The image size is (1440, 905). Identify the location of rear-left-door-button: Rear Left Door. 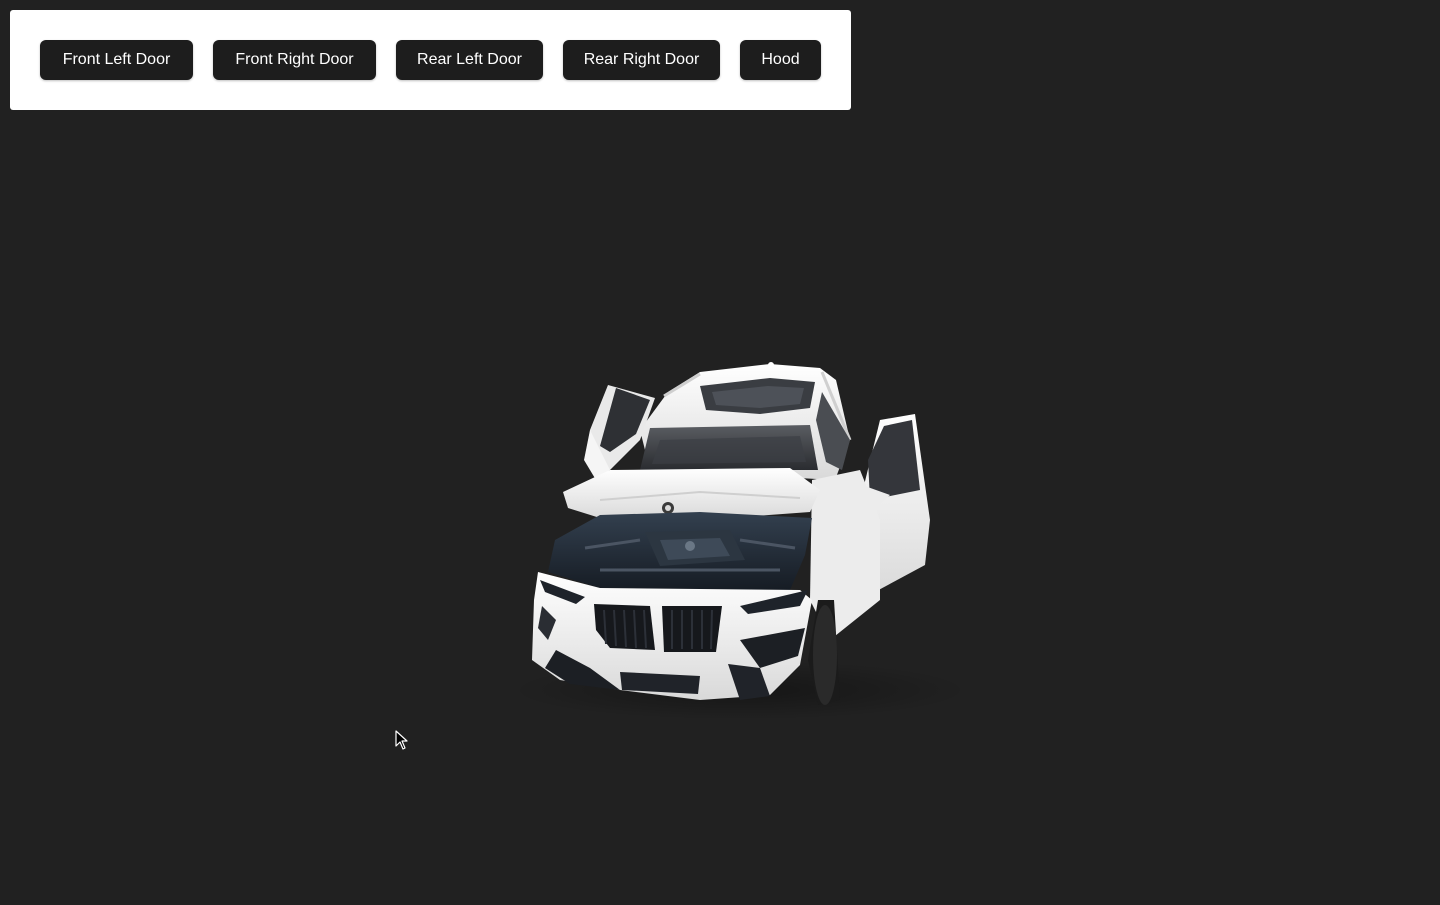
(469, 60).